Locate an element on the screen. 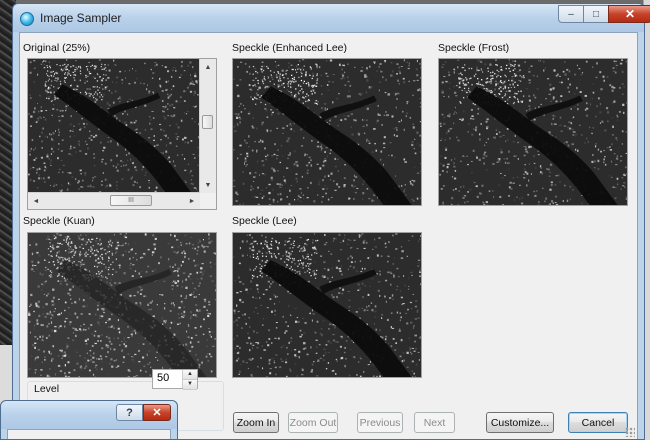  scroll-right-arrow-icon: ► is located at coordinates (192, 201).